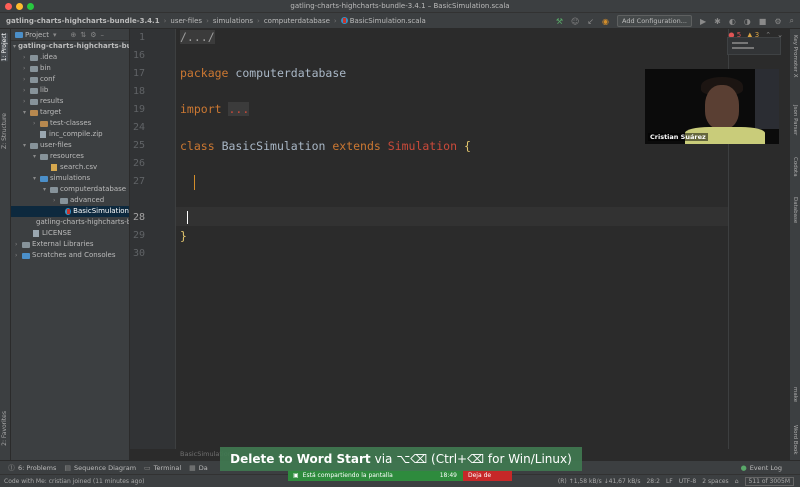 Image resolution: width=800 pixels, height=487 pixels. I want to click on tab-database: Database, so click(795, 210).